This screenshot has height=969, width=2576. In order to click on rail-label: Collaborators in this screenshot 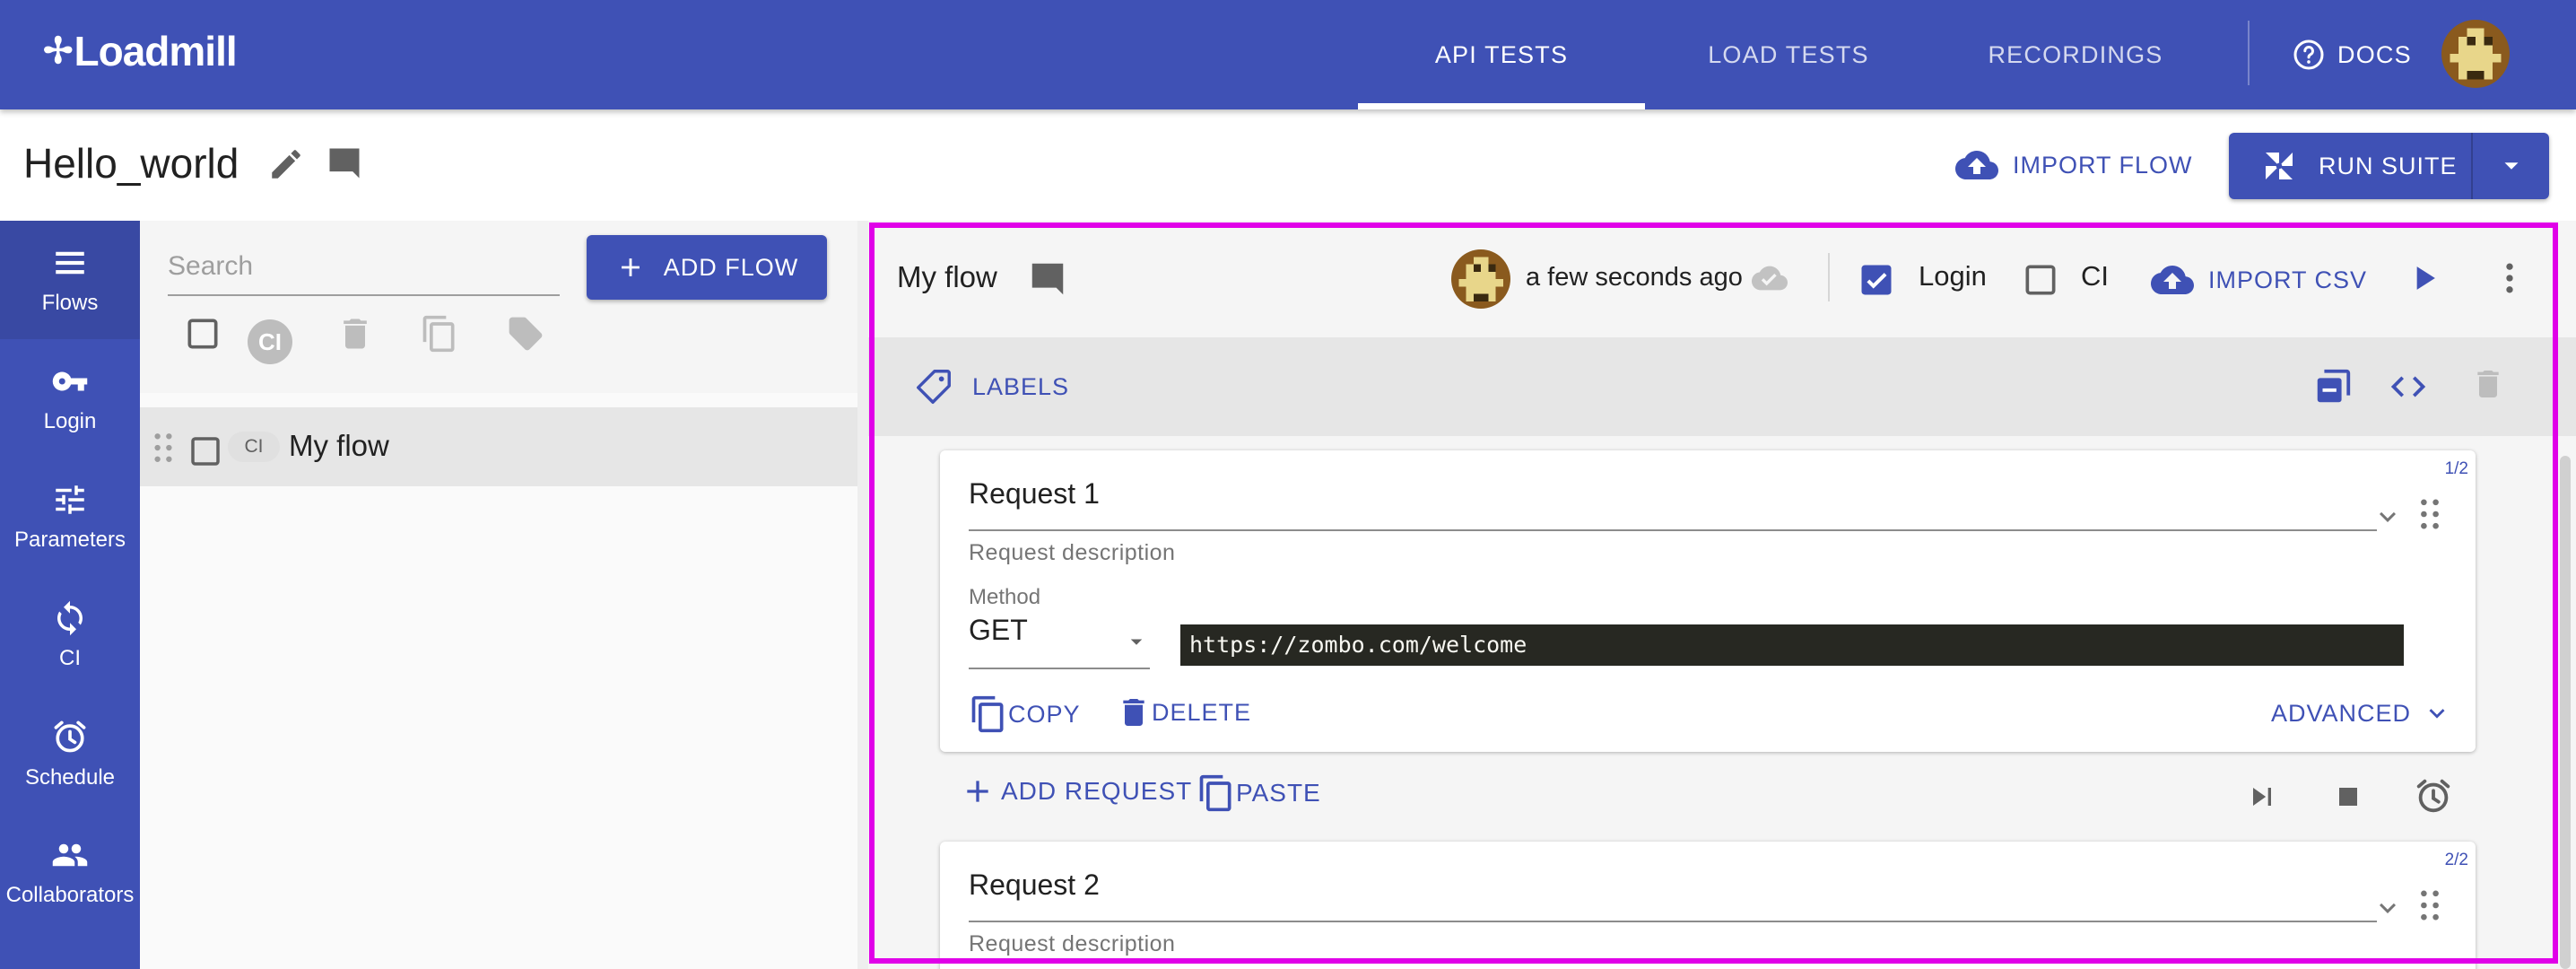, I will do `click(70, 895)`.